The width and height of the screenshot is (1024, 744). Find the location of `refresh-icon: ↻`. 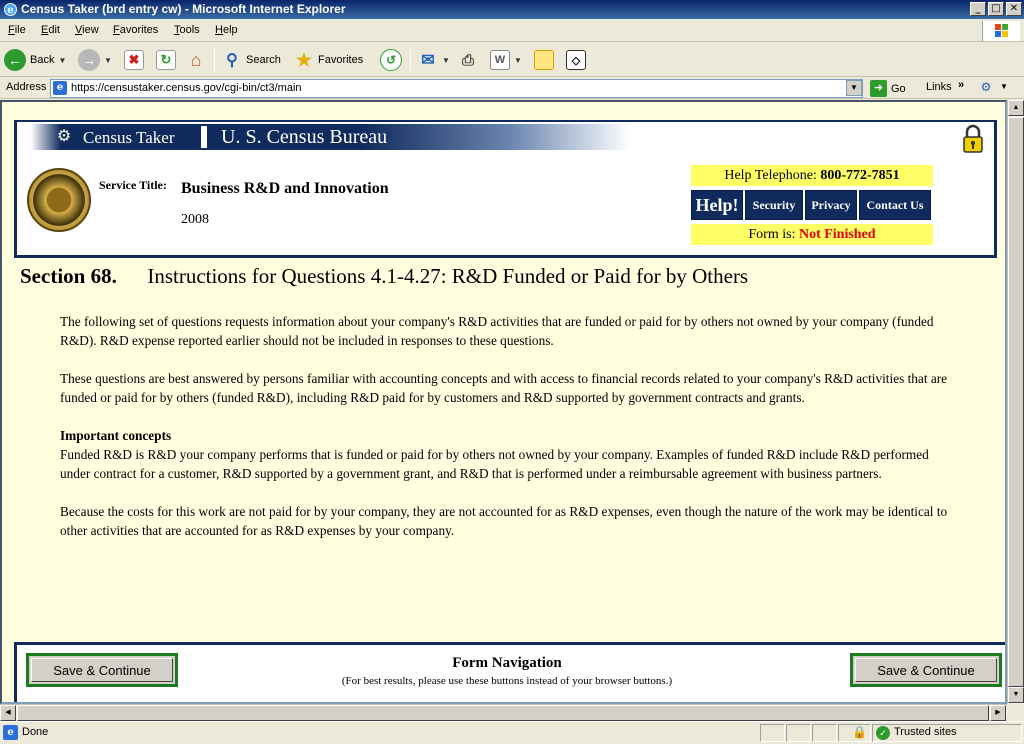

refresh-icon: ↻ is located at coordinates (166, 60).